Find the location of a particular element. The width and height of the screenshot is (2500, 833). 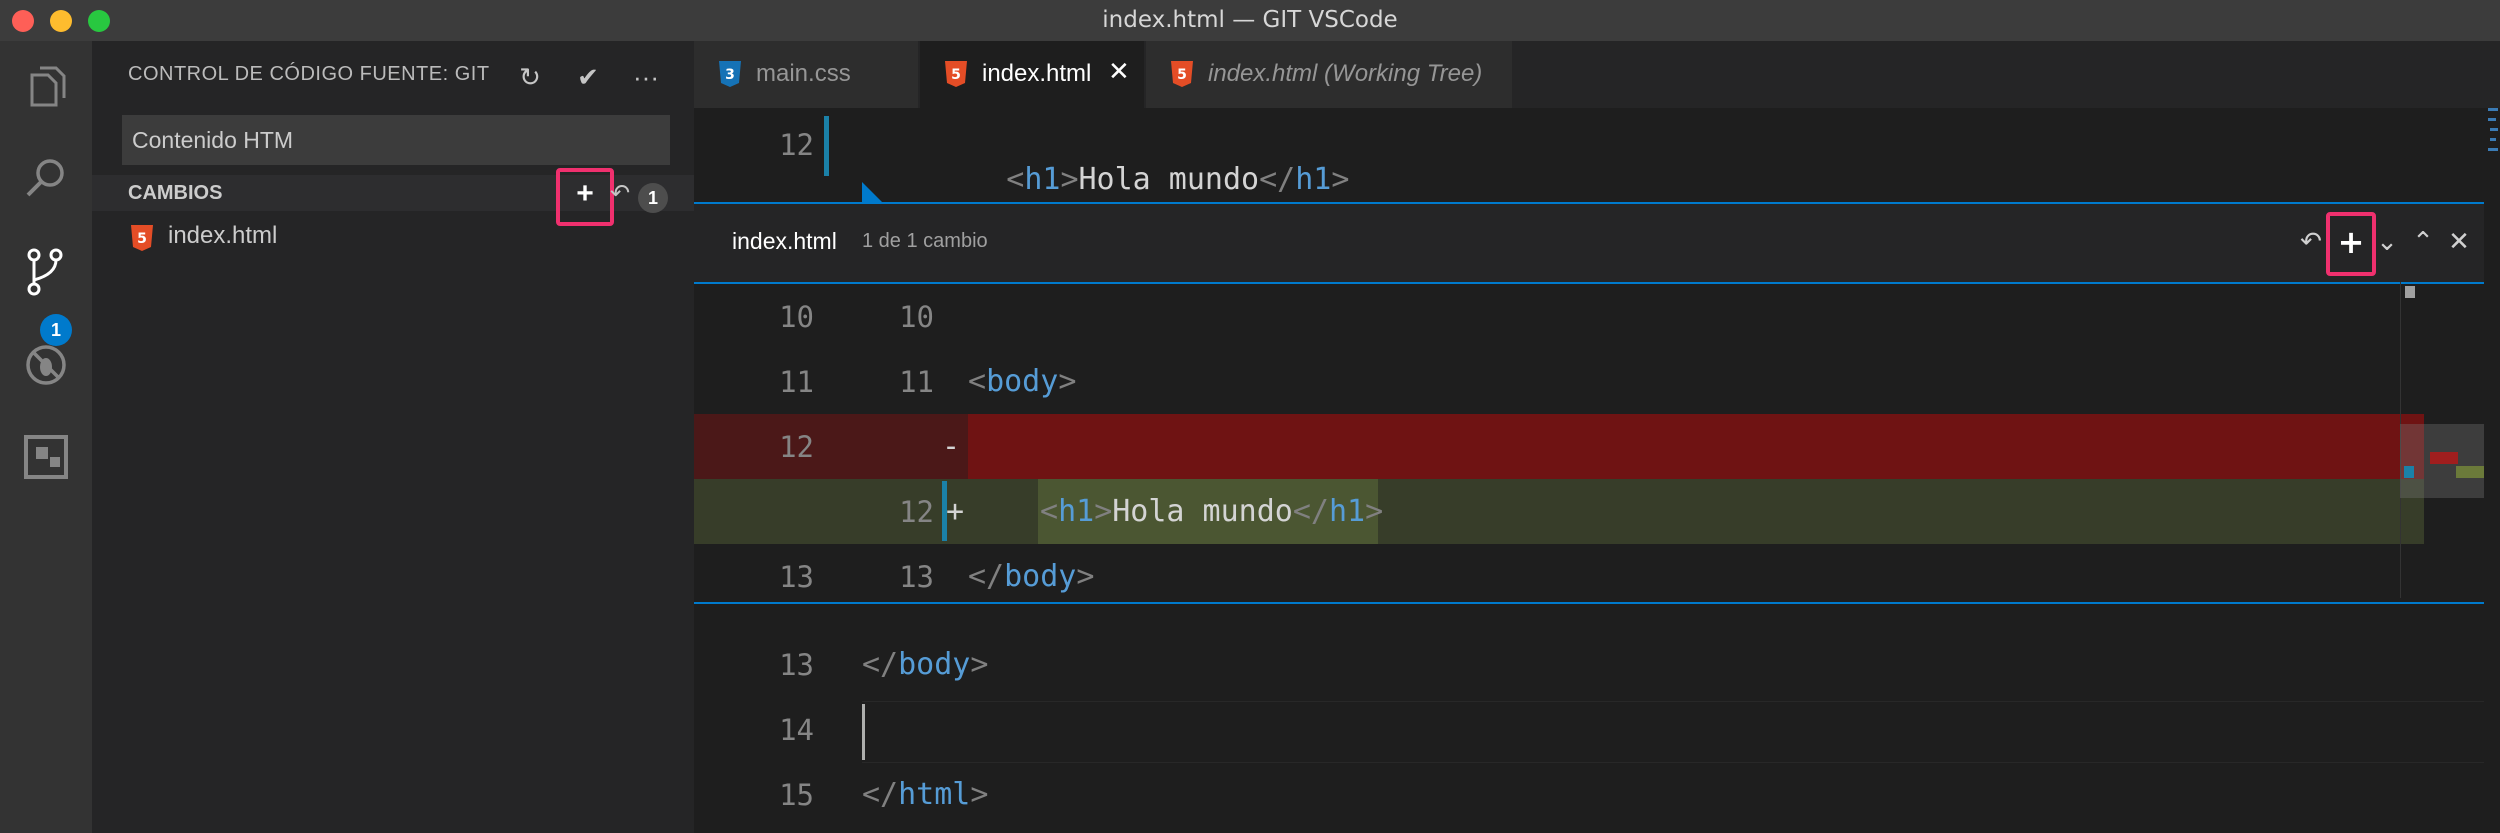

diff-line-added: 12 + <h1>Hola mundo</h1> is located at coordinates (1559, 511).